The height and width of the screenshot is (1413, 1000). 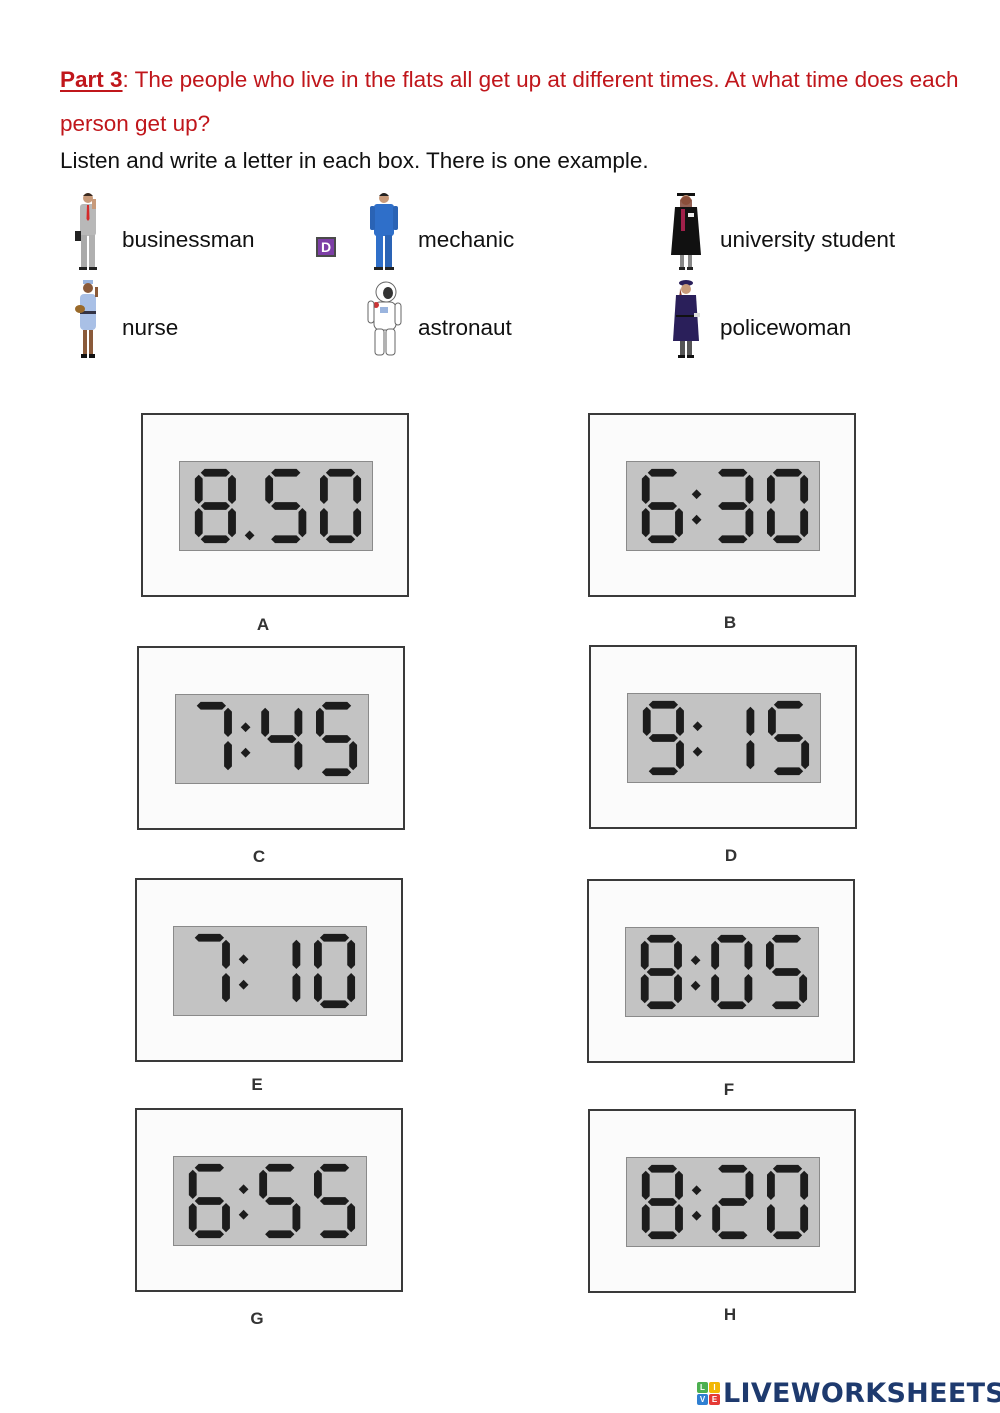 What do you see at coordinates (326, 247) in the screenshot?
I see `answer-box-businessman: D` at bounding box center [326, 247].